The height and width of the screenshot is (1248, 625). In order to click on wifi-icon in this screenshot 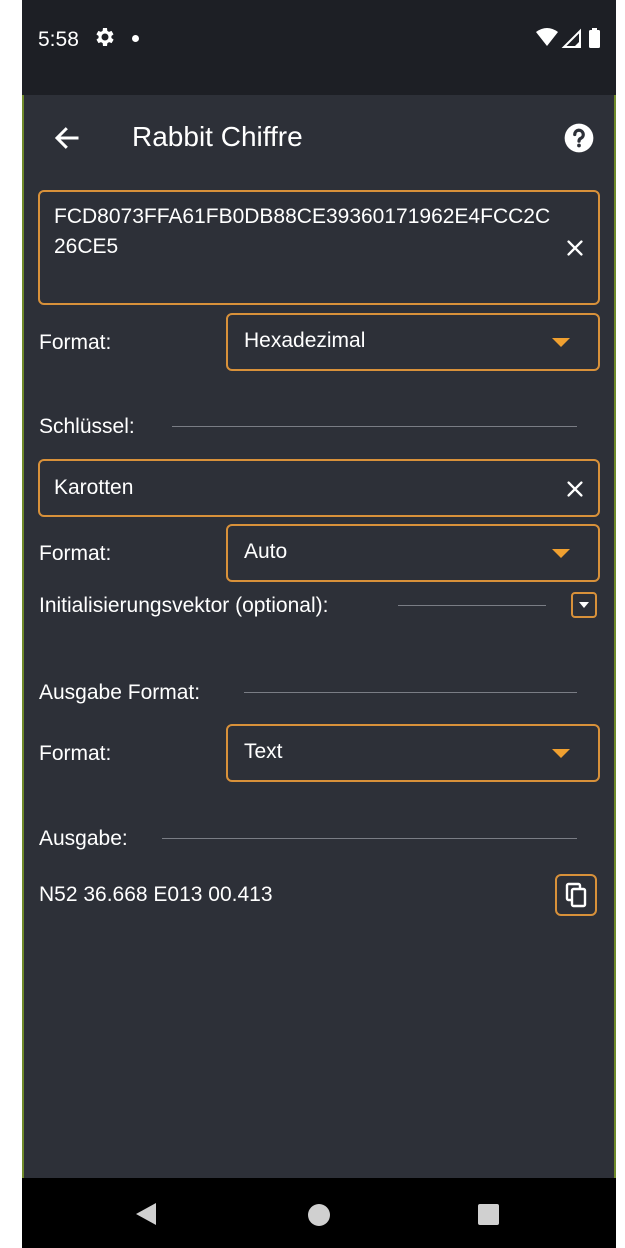, I will do `click(547, 37)`.